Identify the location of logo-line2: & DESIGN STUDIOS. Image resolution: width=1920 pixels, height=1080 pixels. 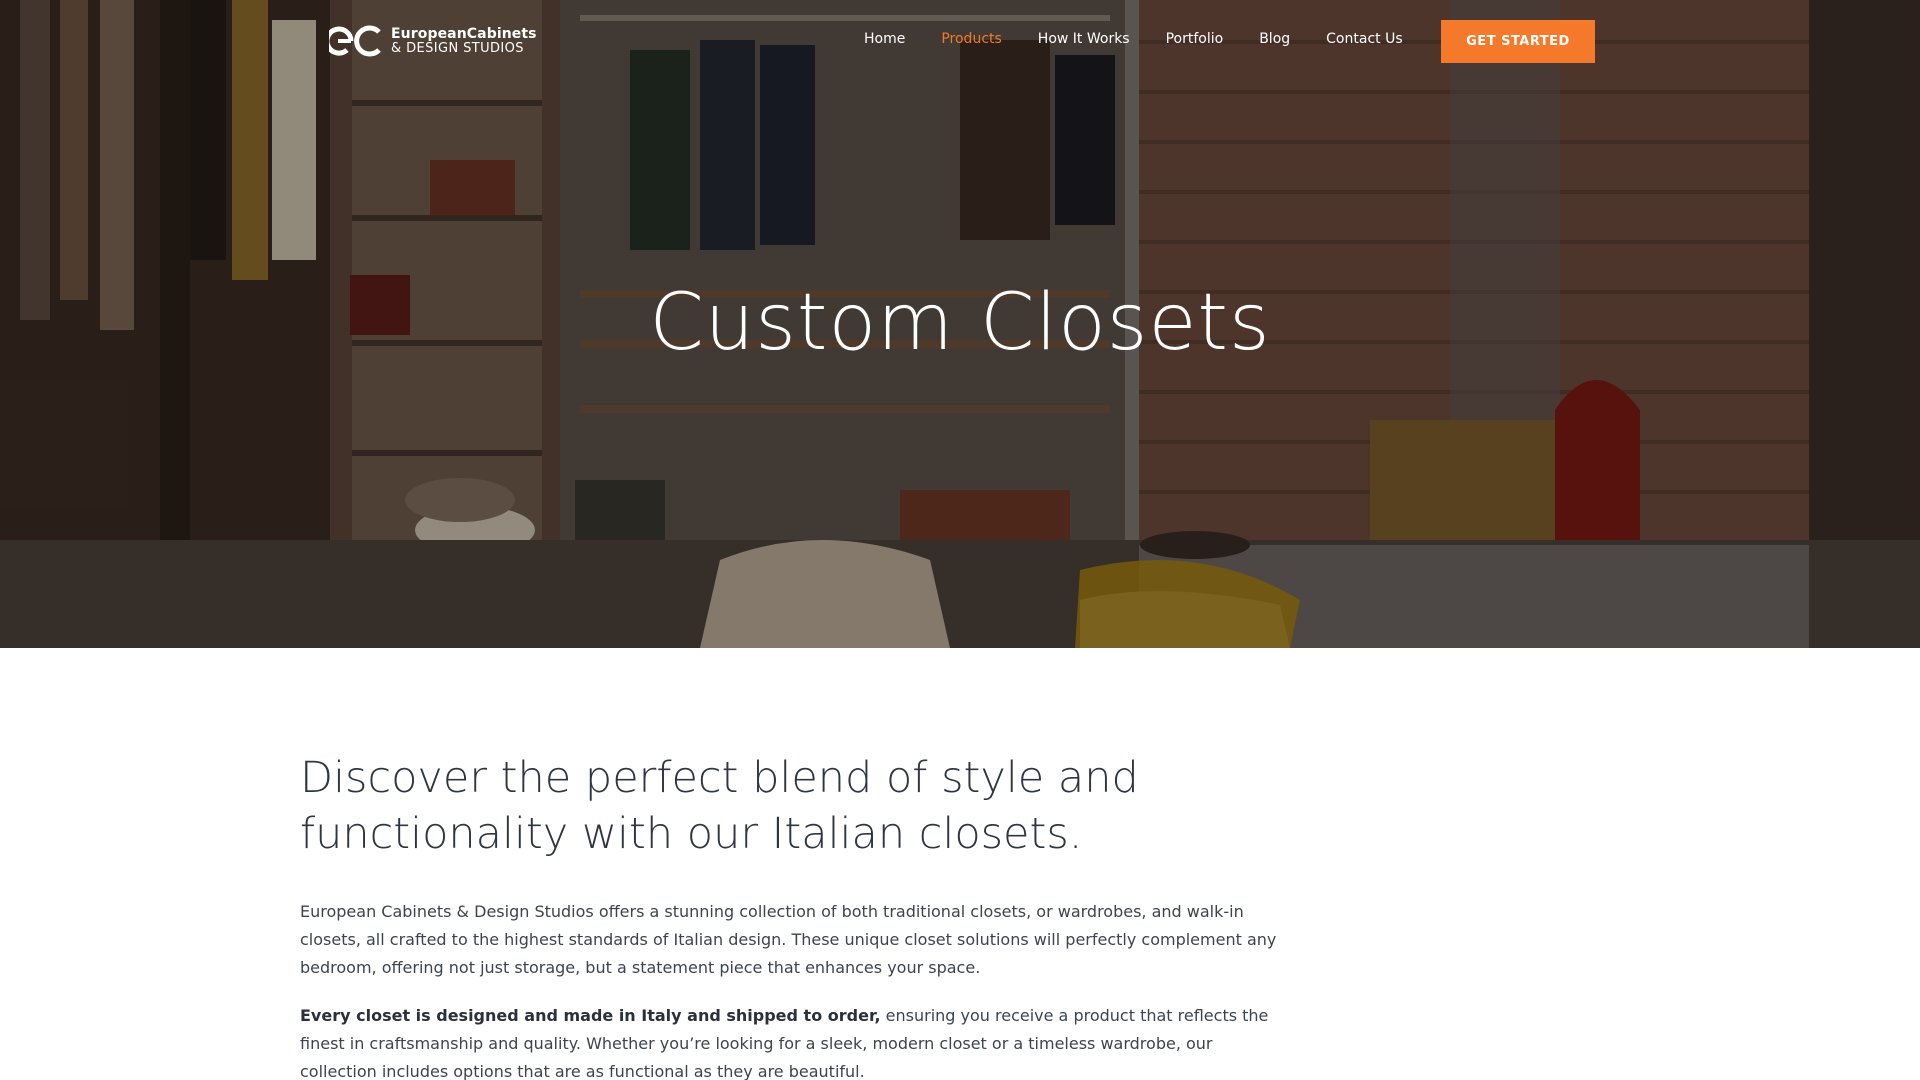
(457, 48).